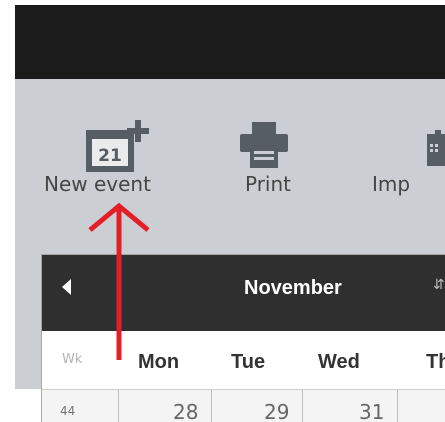  I want to click on new-event-label: New event, so click(97, 184).